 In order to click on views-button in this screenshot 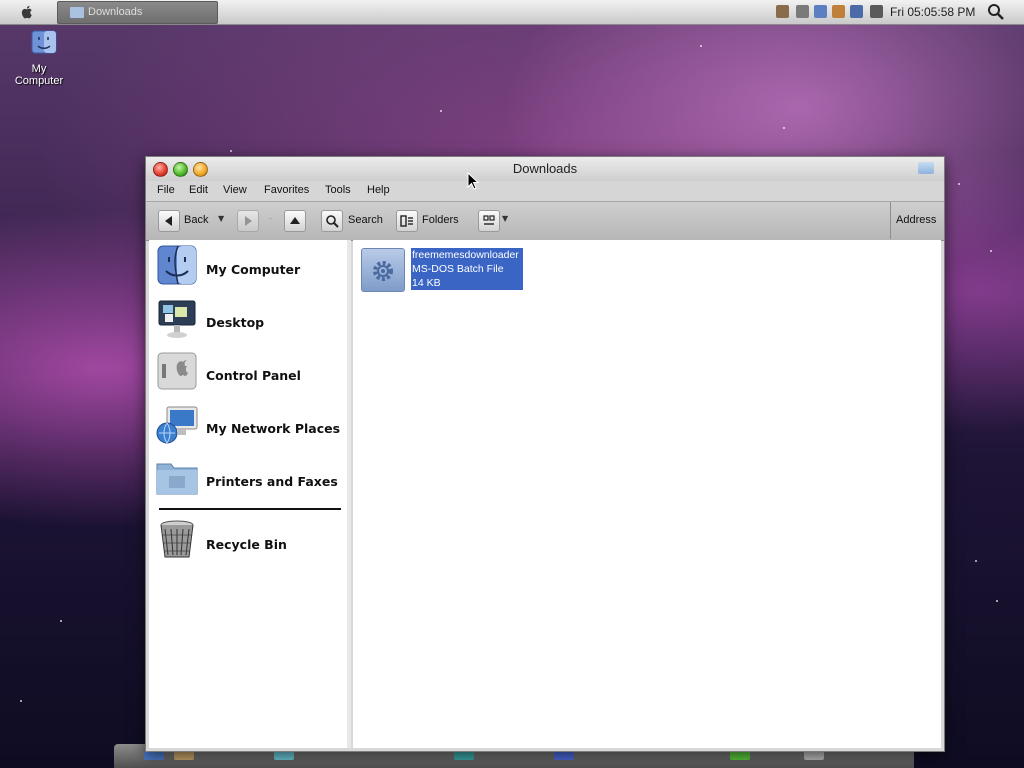, I will do `click(489, 221)`.